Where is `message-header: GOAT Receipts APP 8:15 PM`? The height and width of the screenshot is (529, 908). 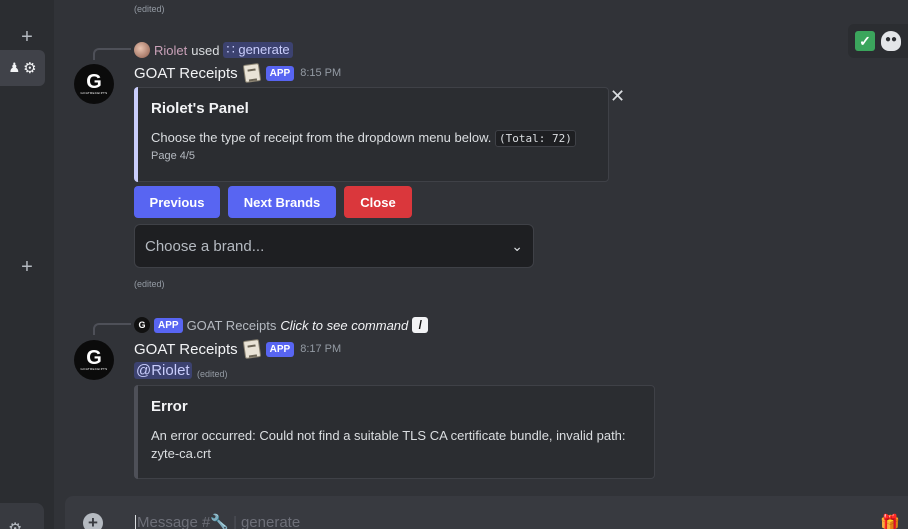
message-header: GOAT Receipts APP 8:15 PM is located at coordinates (237, 73).